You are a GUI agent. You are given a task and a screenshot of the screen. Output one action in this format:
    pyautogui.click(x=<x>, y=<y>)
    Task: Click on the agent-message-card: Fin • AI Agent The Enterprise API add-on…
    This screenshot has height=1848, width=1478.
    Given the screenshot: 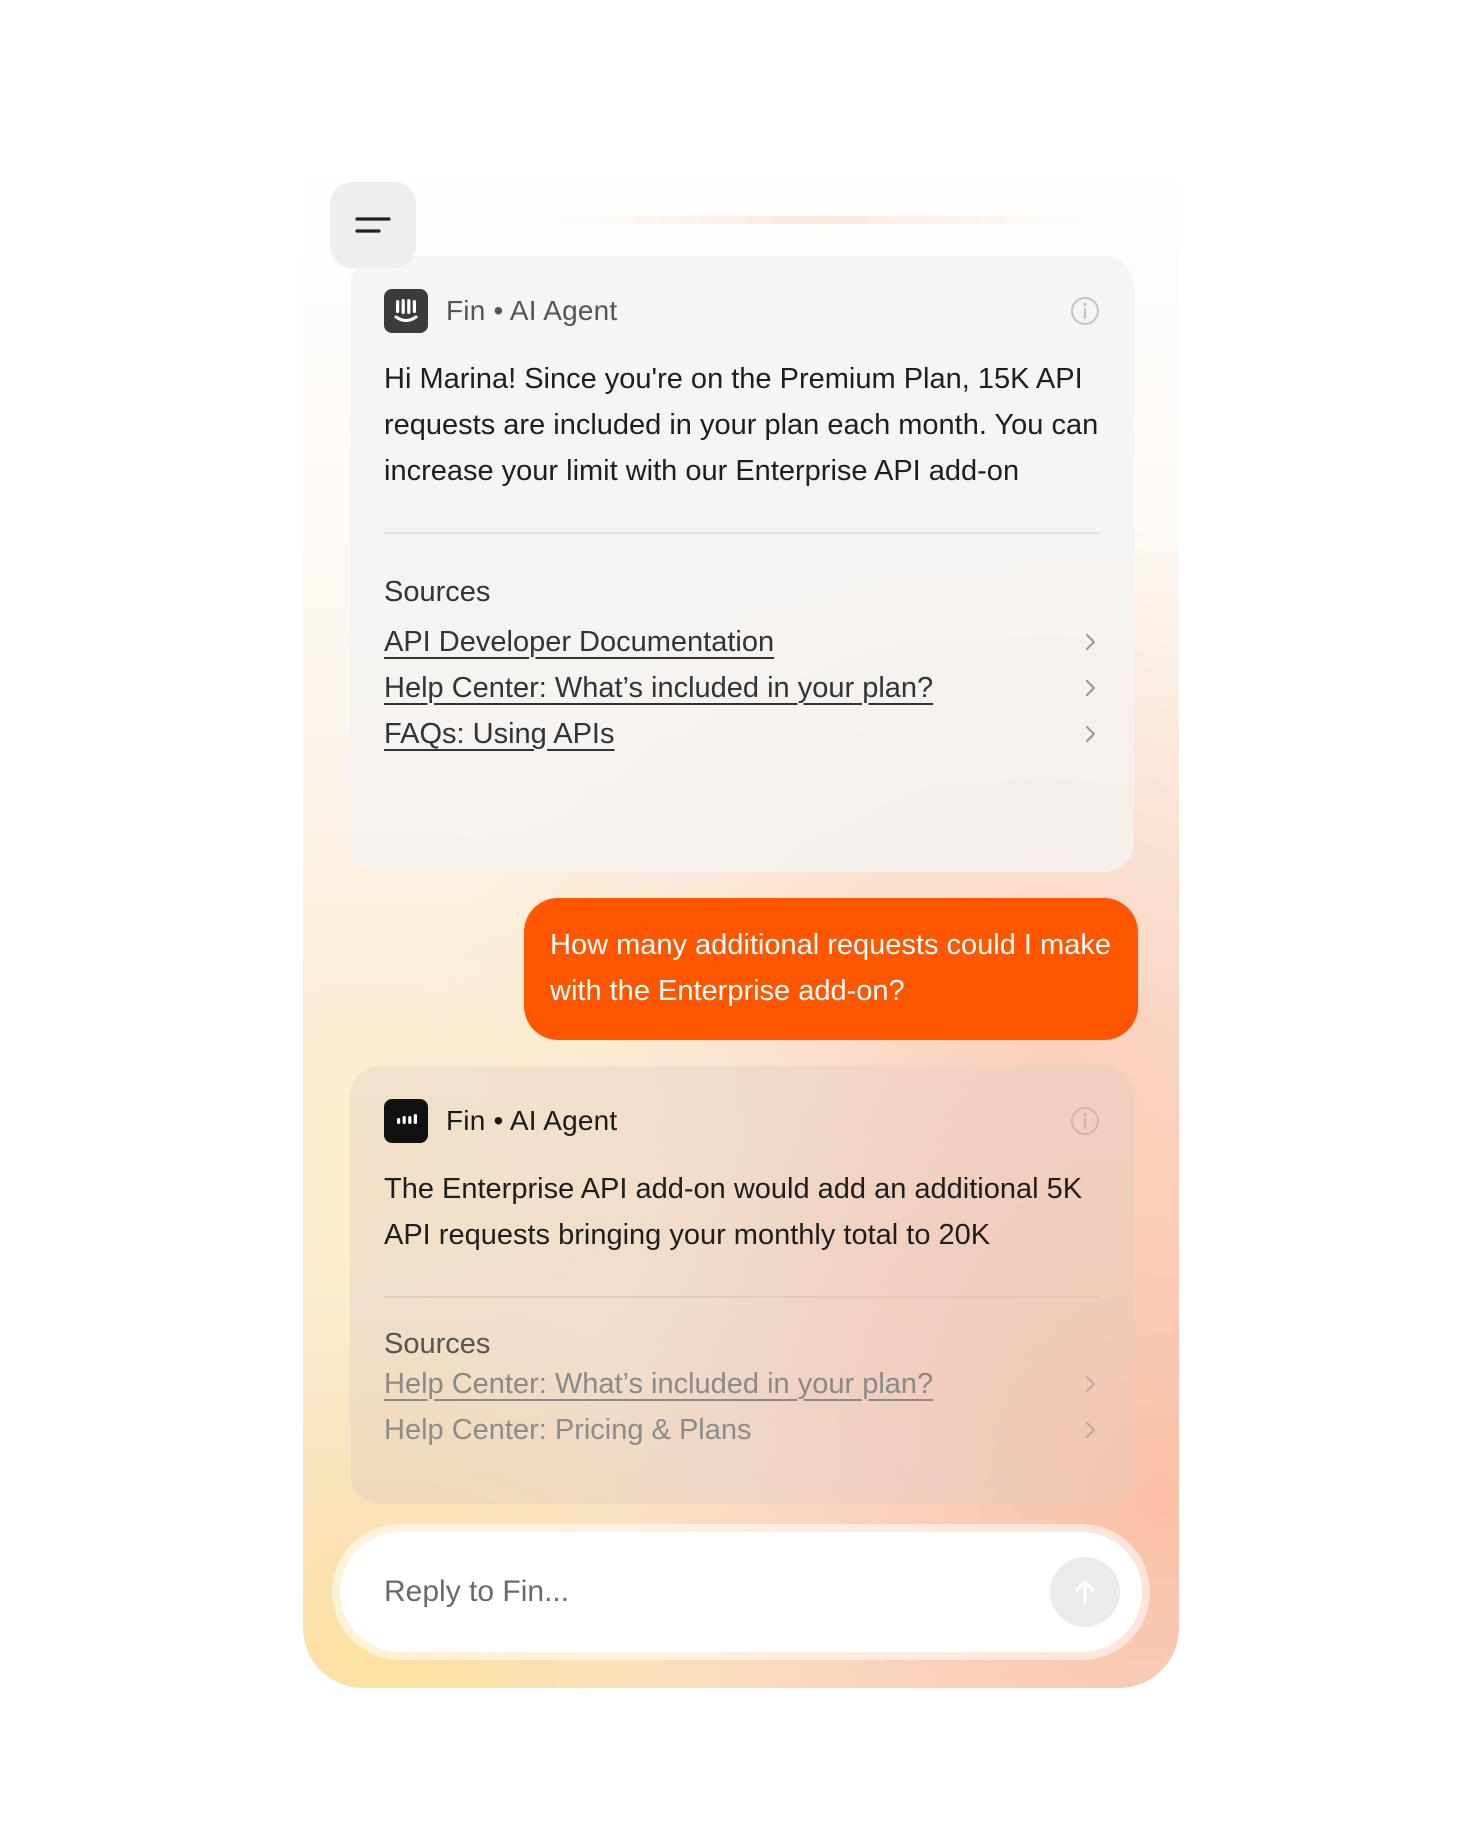 What is the action you would take?
    pyautogui.click(x=742, y=1285)
    